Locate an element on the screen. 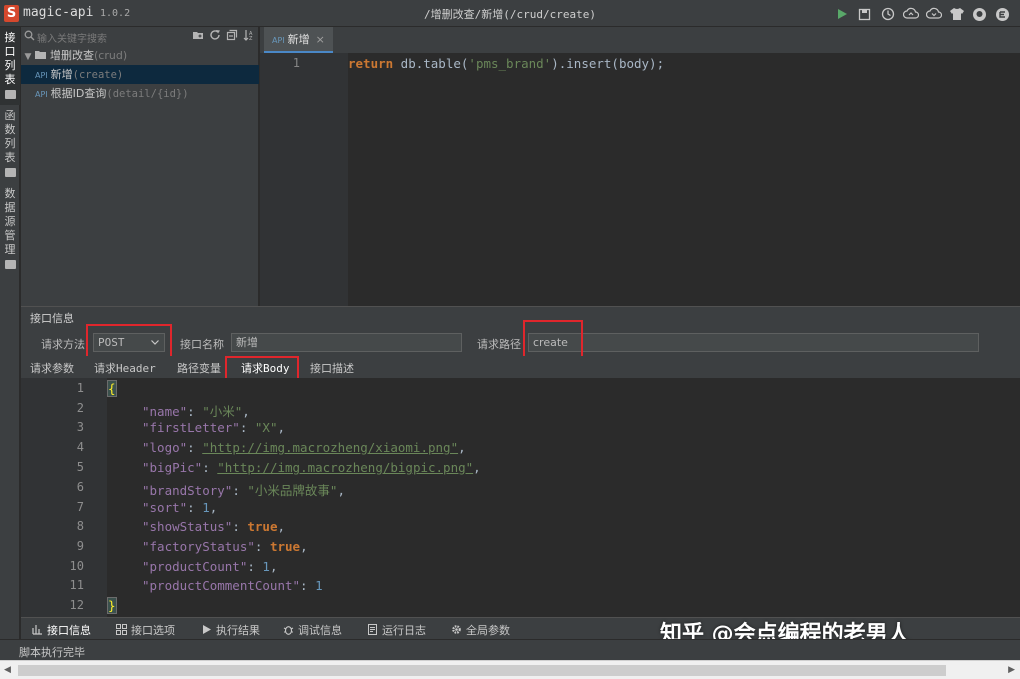 The image size is (1020, 679). vtab-api-list: 接口列表 is located at coordinates (10, 66).